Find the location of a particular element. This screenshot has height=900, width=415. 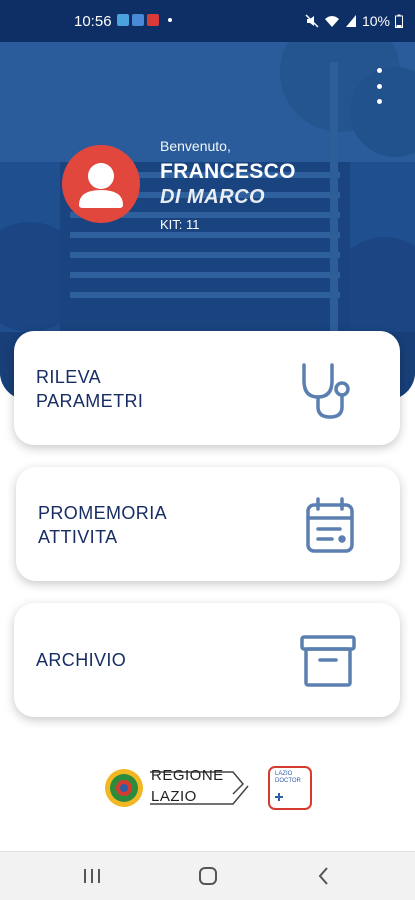

rileva-parametri-card: RILEVA PARAMETRI is located at coordinates (207, 388).